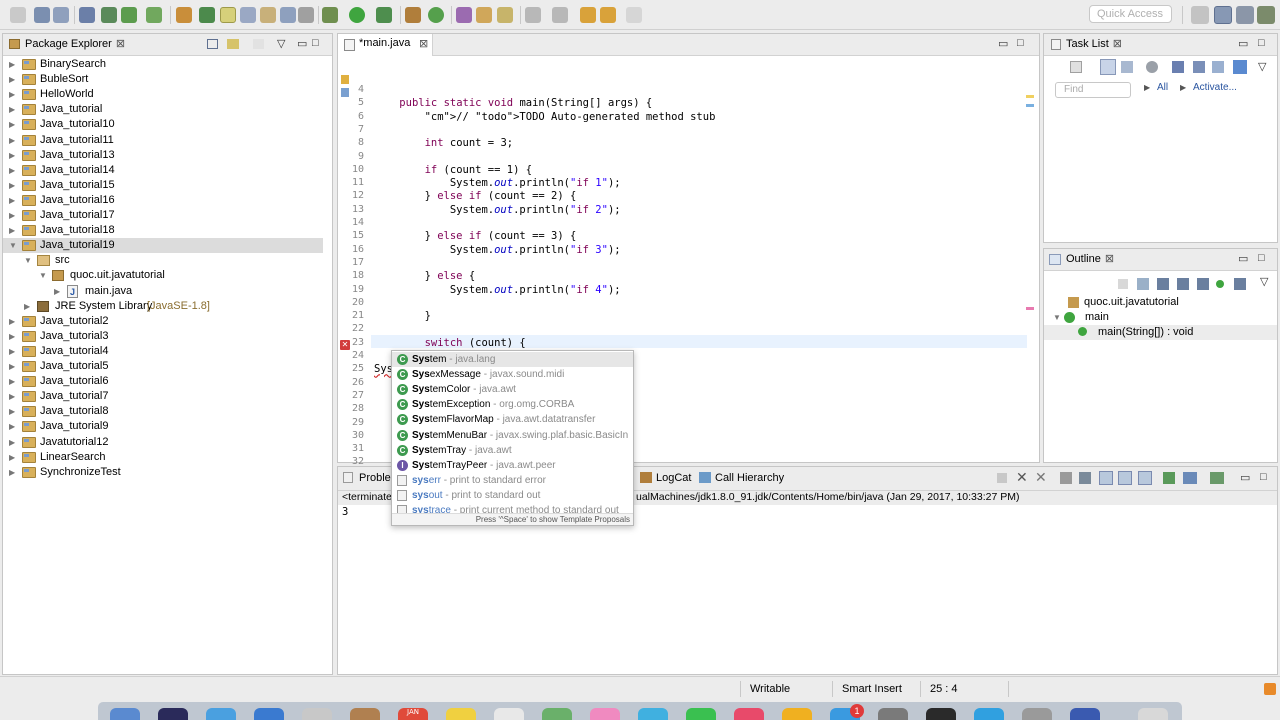  I want to click on reminders-icon, so click(509, 714).